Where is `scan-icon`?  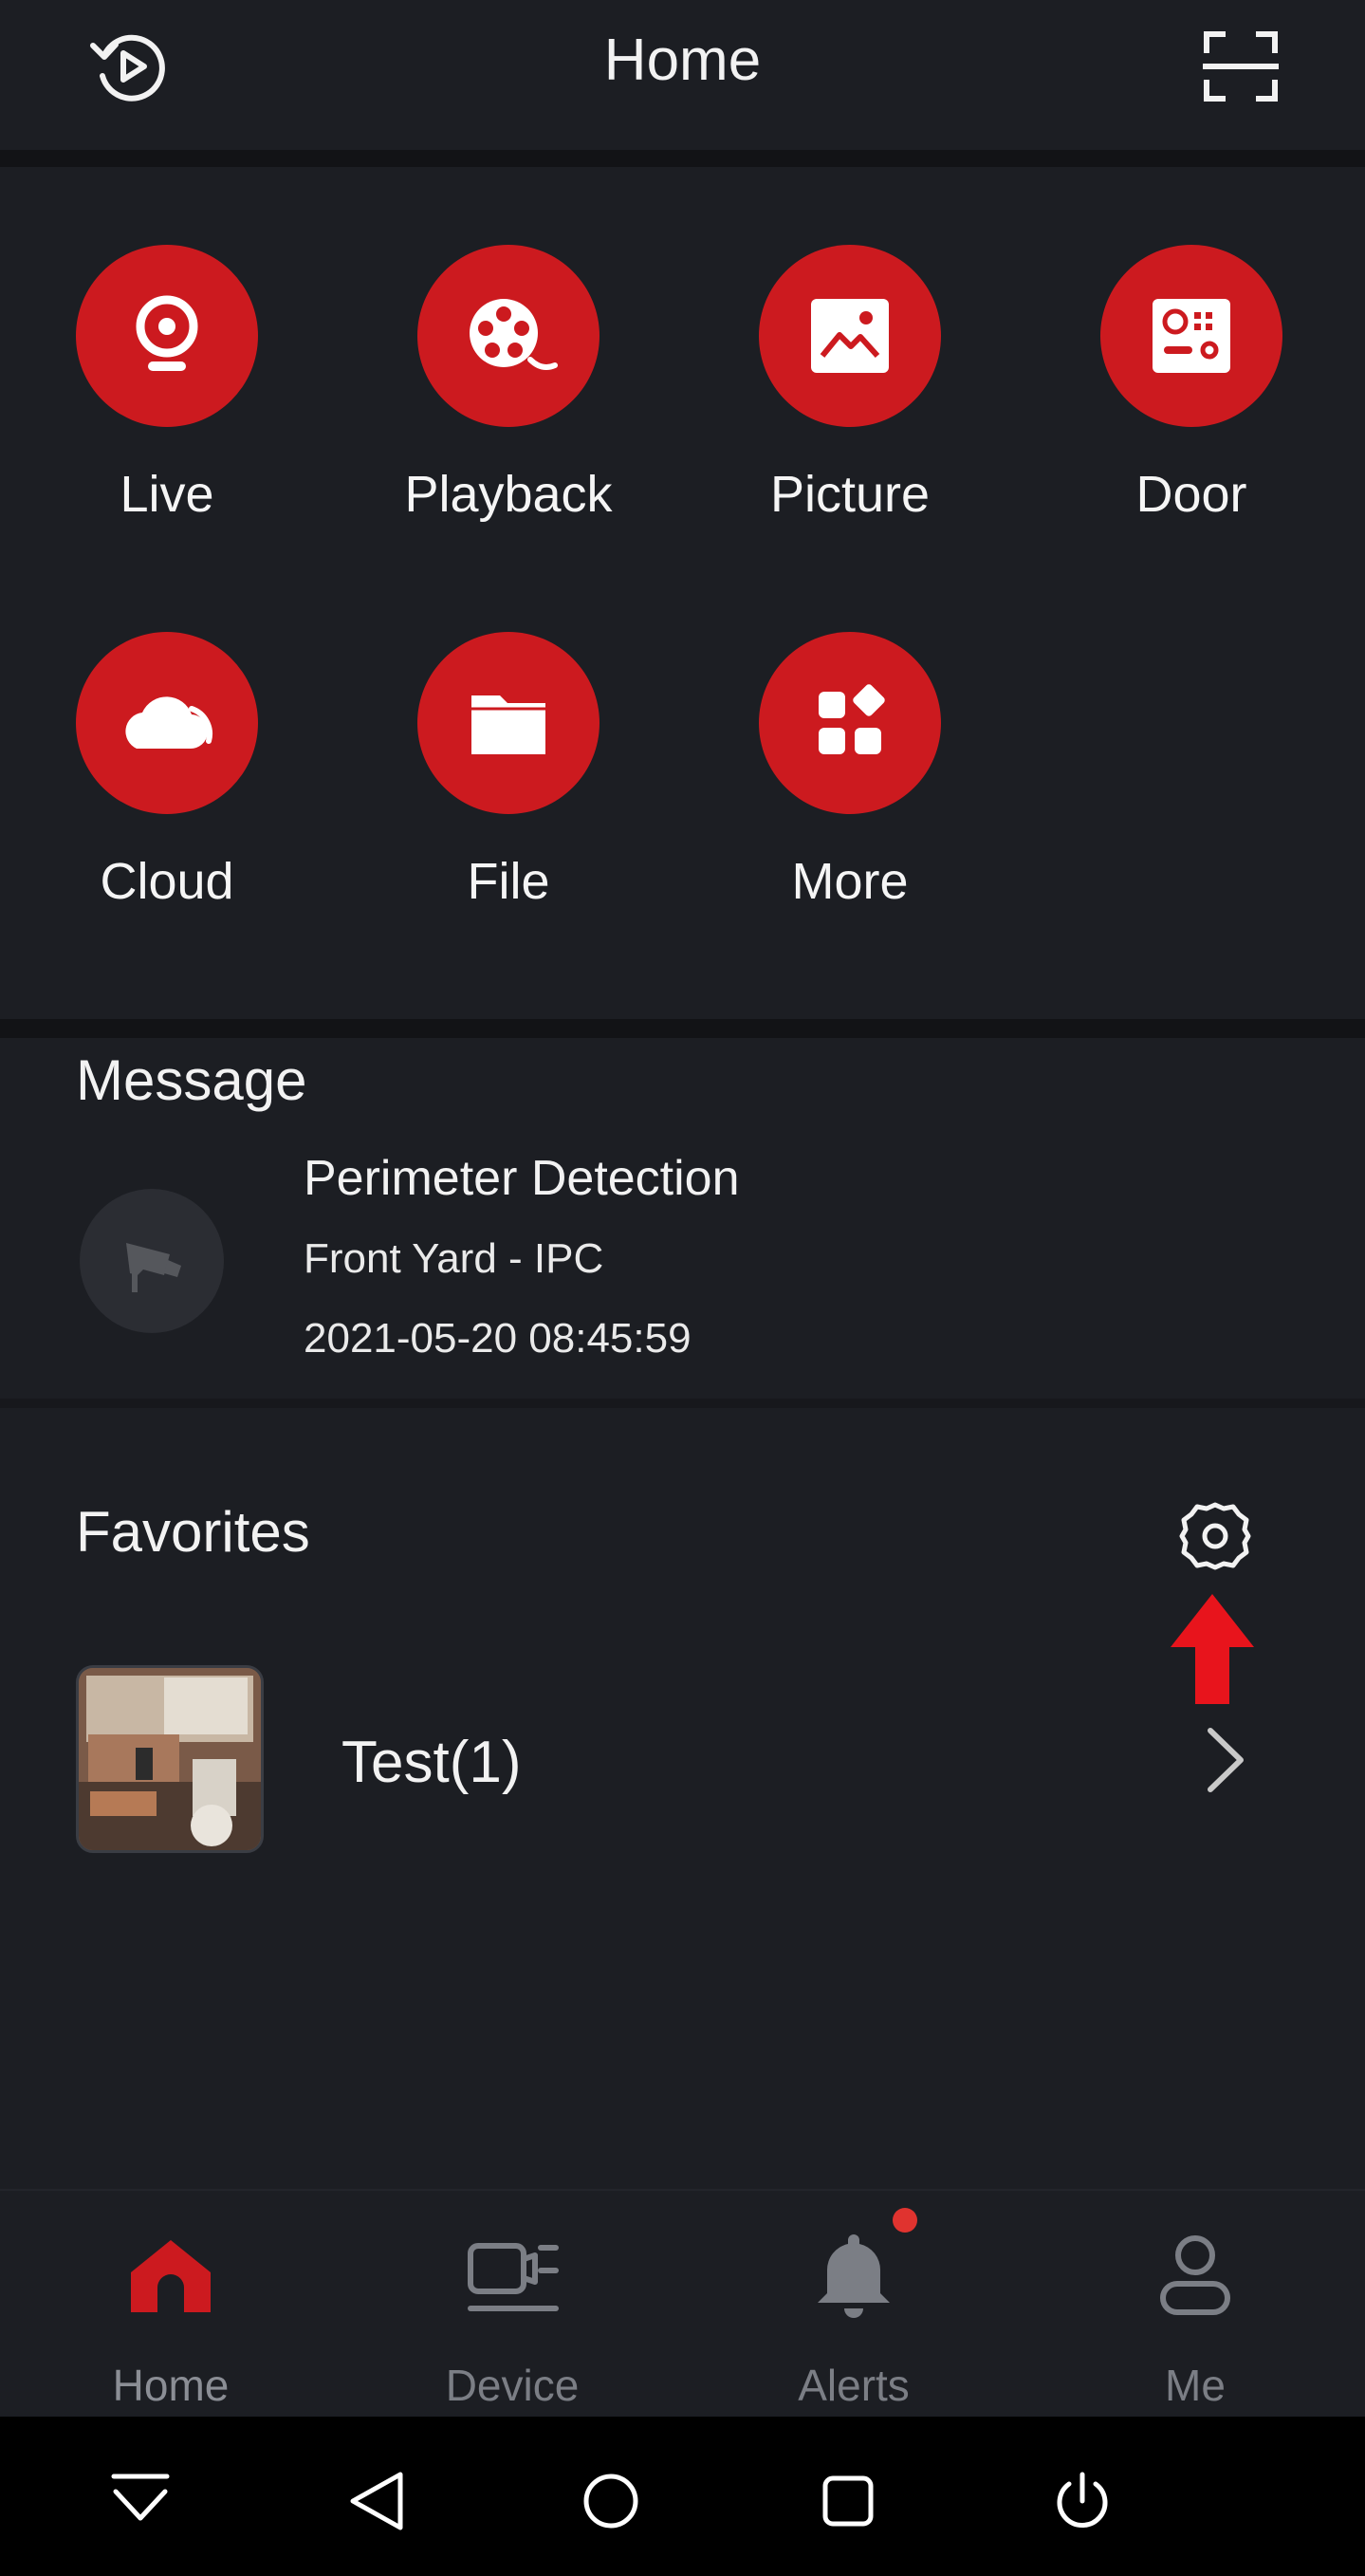
scan-icon is located at coordinates (1240, 66).